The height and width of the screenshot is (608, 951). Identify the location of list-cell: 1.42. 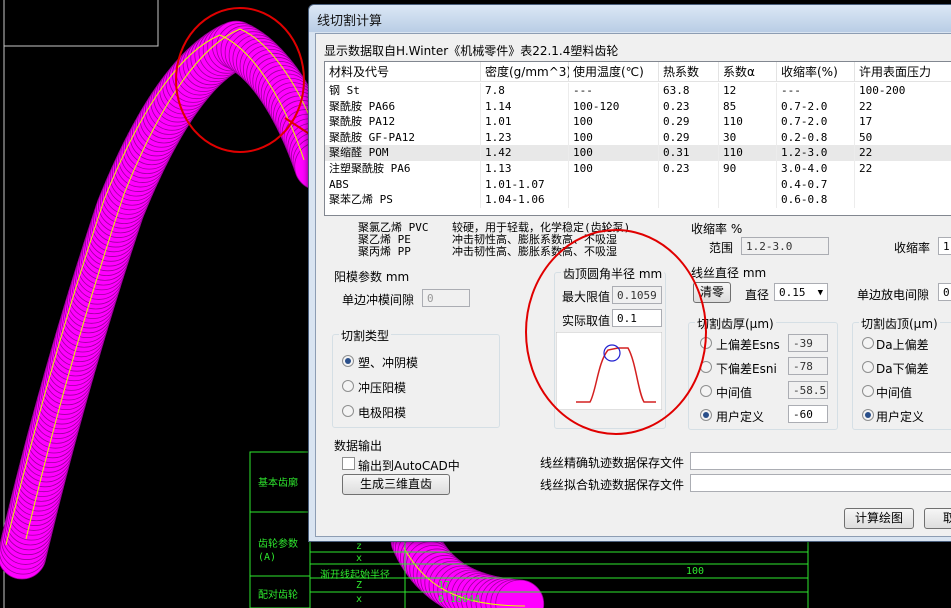
(525, 153).